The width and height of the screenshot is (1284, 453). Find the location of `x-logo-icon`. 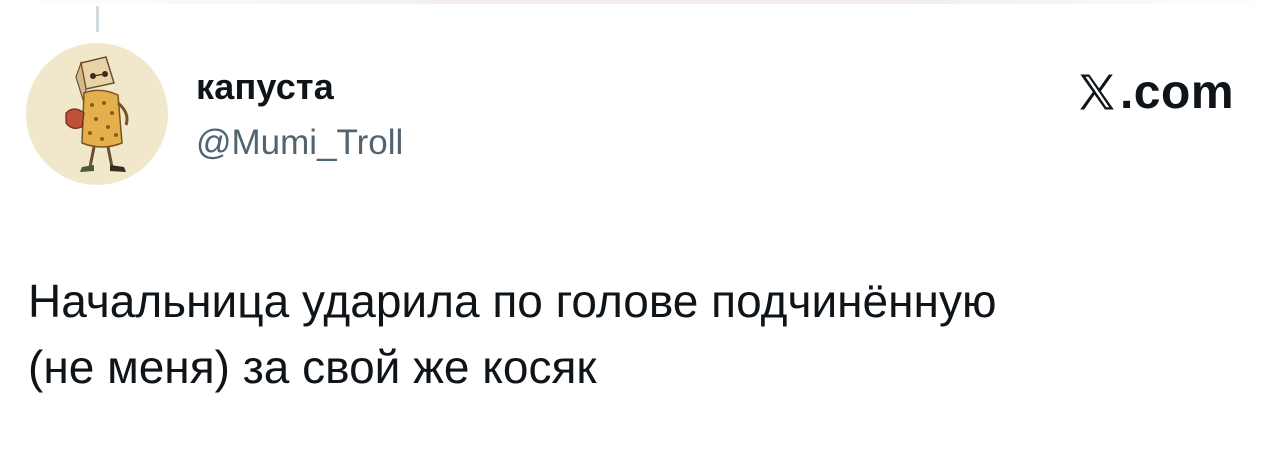

x-logo-icon is located at coordinates (1097, 92).